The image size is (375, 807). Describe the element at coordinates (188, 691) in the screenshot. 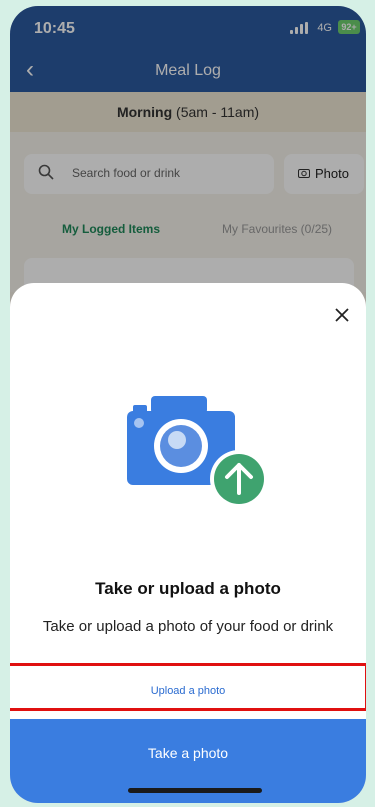

I see `upload-photo-button: Upload a photo` at that location.